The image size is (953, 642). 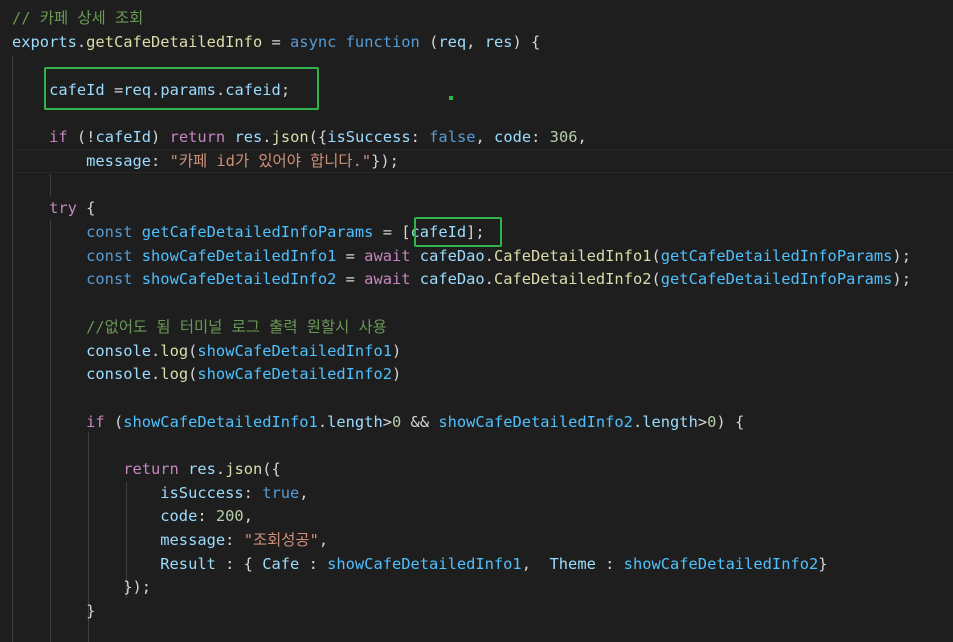 What do you see at coordinates (77, 18) in the screenshot?
I see `code-line: // 카페 상세 조회` at bounding box center [77, 18].